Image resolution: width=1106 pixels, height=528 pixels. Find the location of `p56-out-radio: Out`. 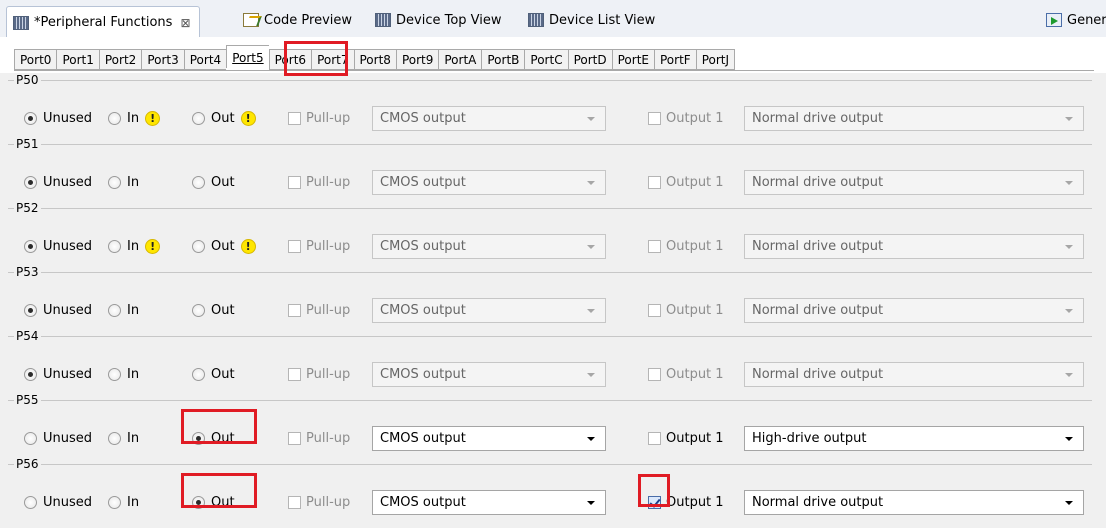

p56-out-radio: Out is located at coordinates (213, 502).